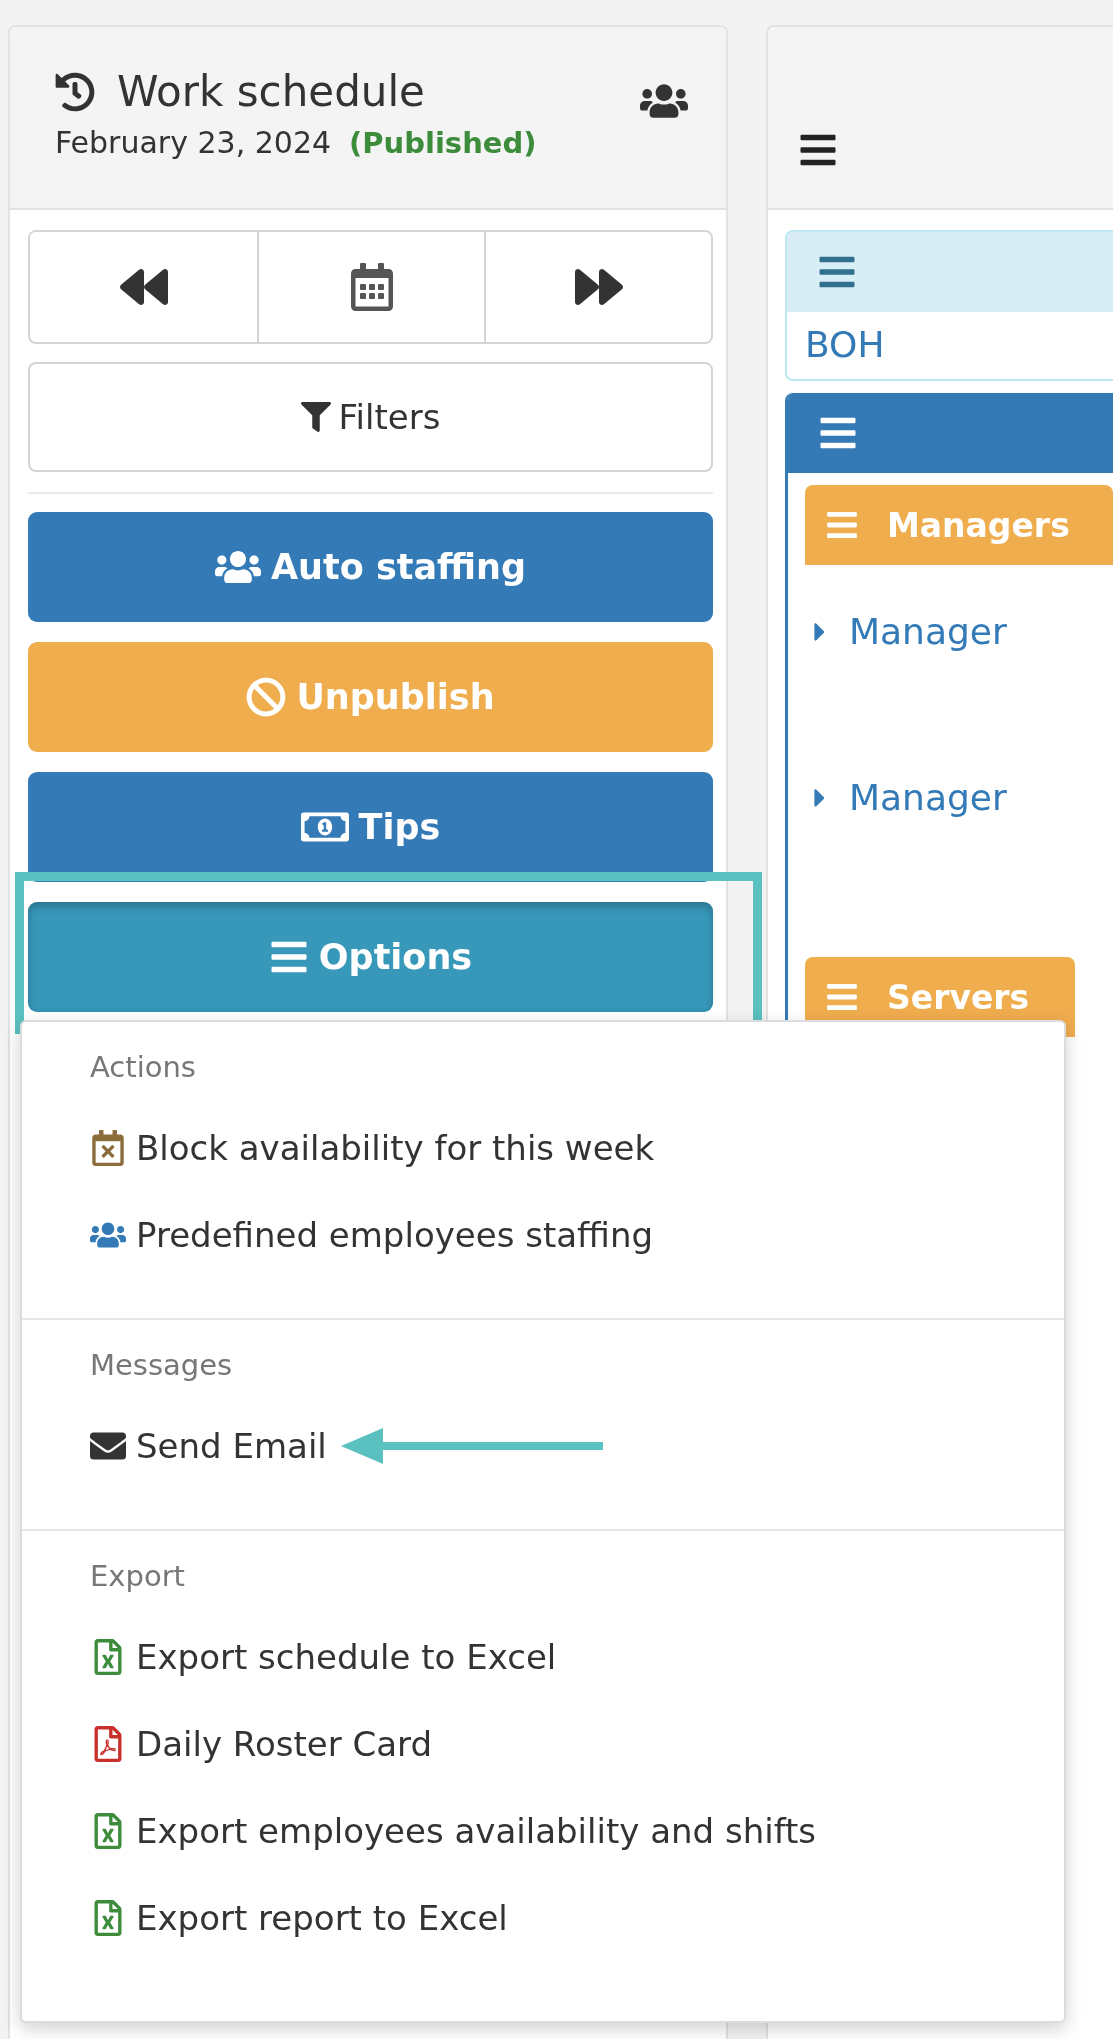 The width and height of the screenshot is (1113, 2039). Describe the element at coordinates (370, 417) in the screenshot. I see `filters-button: Filters` at that location.